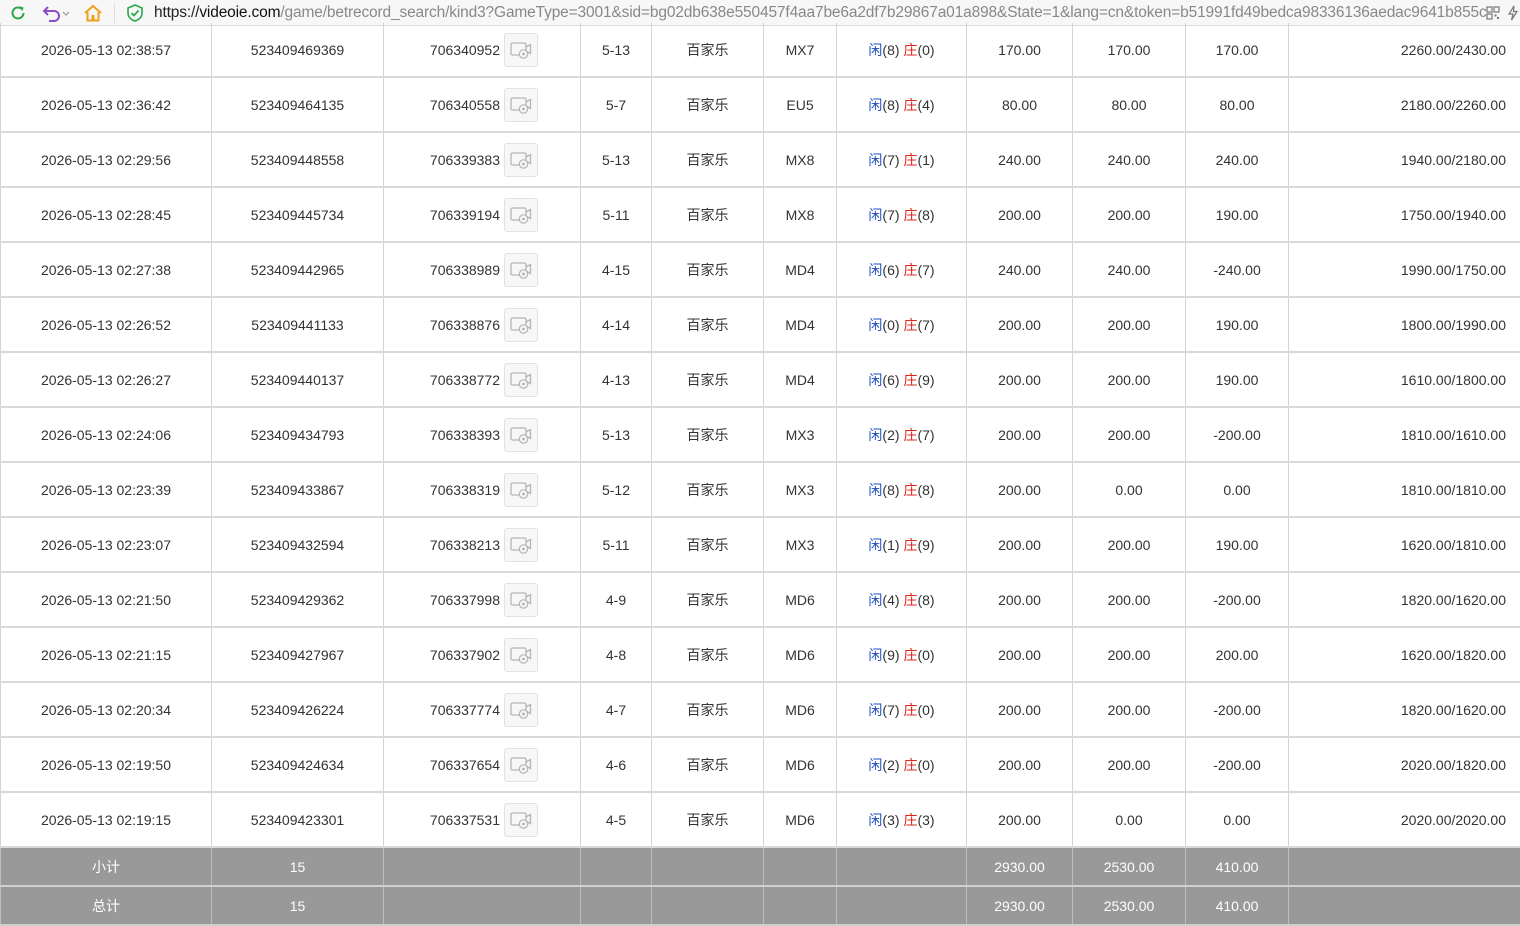 This screenshot has height=926, width=1520. What do you see at coordinates (298, 544) in the screenshot?
I see `bet-id: 523409432594` at bounding box center [298, 544].